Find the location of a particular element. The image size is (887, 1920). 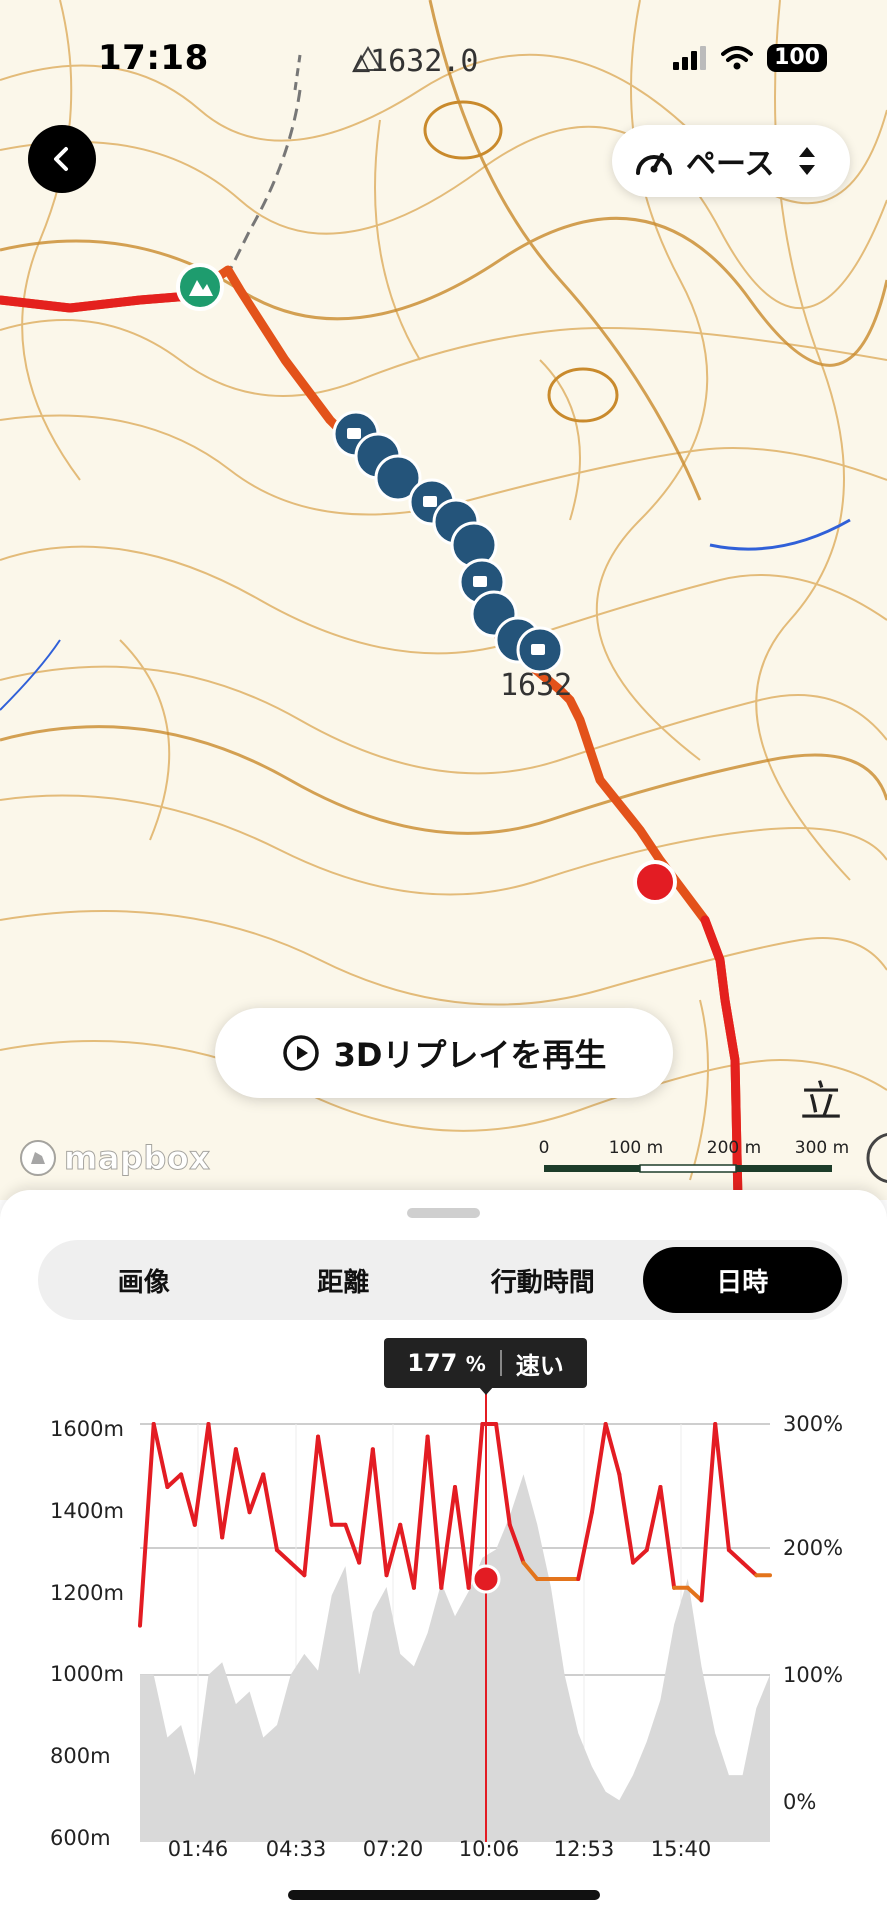

x-tick: 10:06 is located at coordinates (489, 1849).